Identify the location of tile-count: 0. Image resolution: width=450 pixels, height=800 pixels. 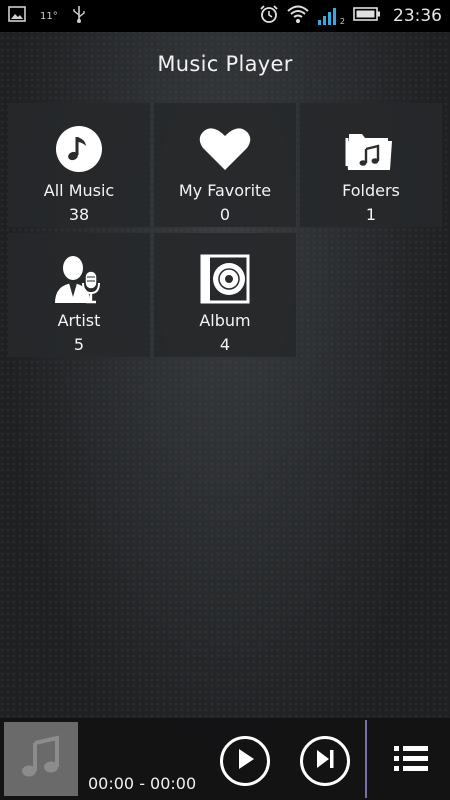
(225, 214).